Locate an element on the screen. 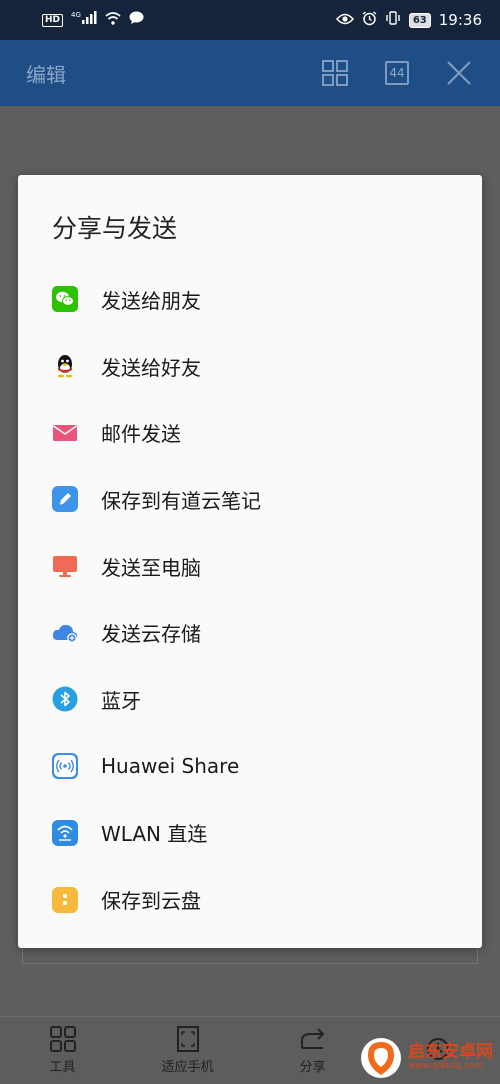 The height and width of the screenshot is (1084, 500). share-icon is located at coordinates (312, 1038).